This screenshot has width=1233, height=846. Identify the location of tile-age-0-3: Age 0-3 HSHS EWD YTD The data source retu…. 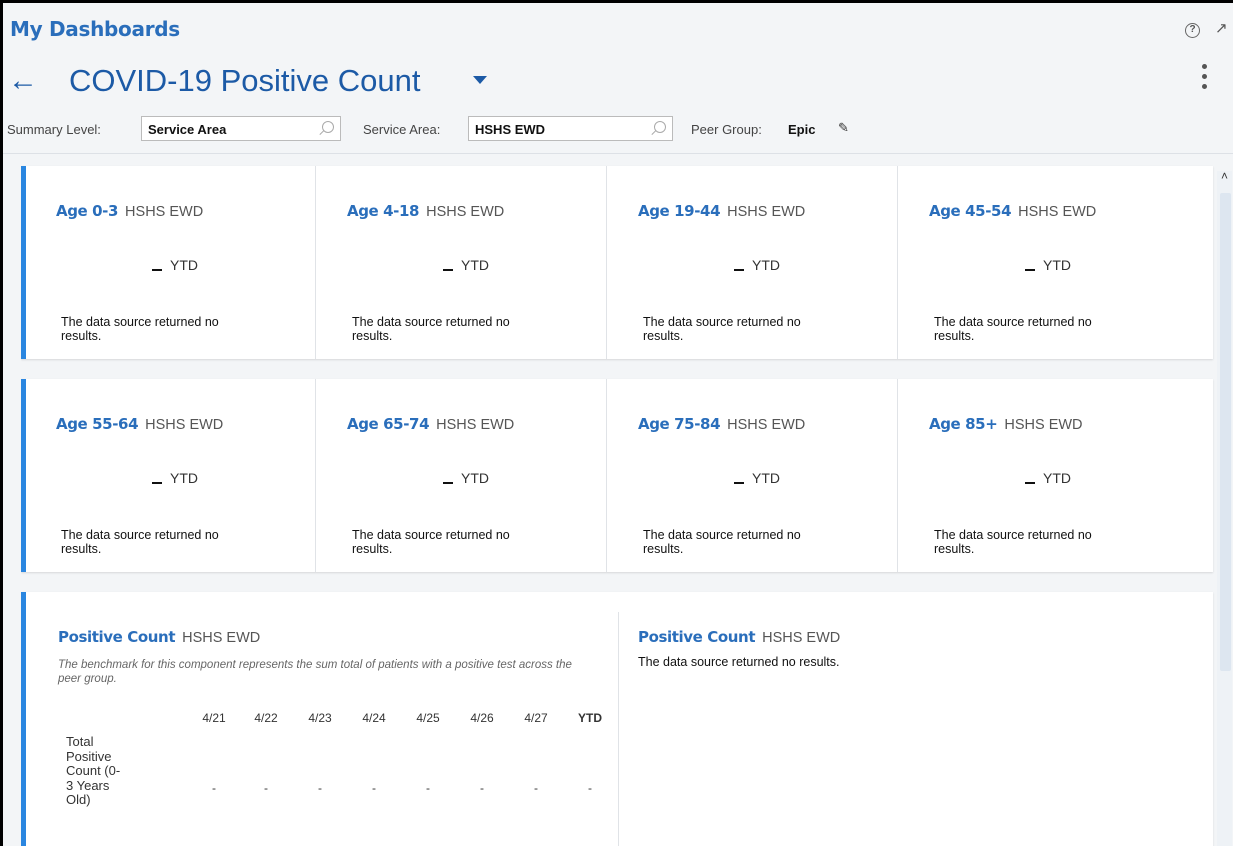
(171, 262).